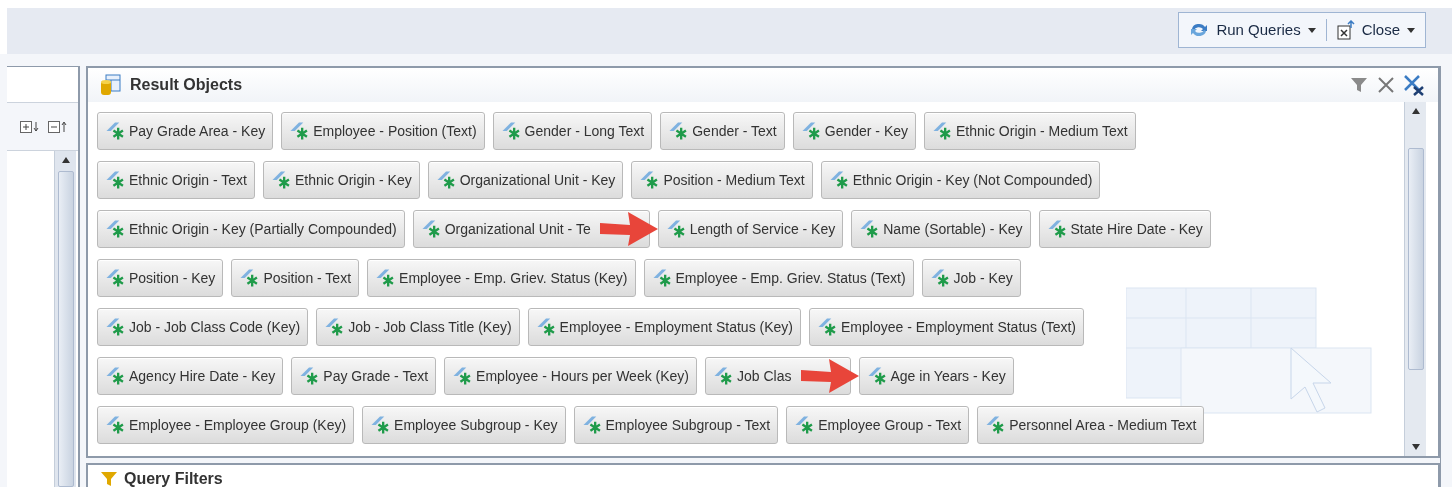 This screenshot has width=1452, height=487. I want to click on result-object-chip: Gender - Long Text, so click(572, 131).